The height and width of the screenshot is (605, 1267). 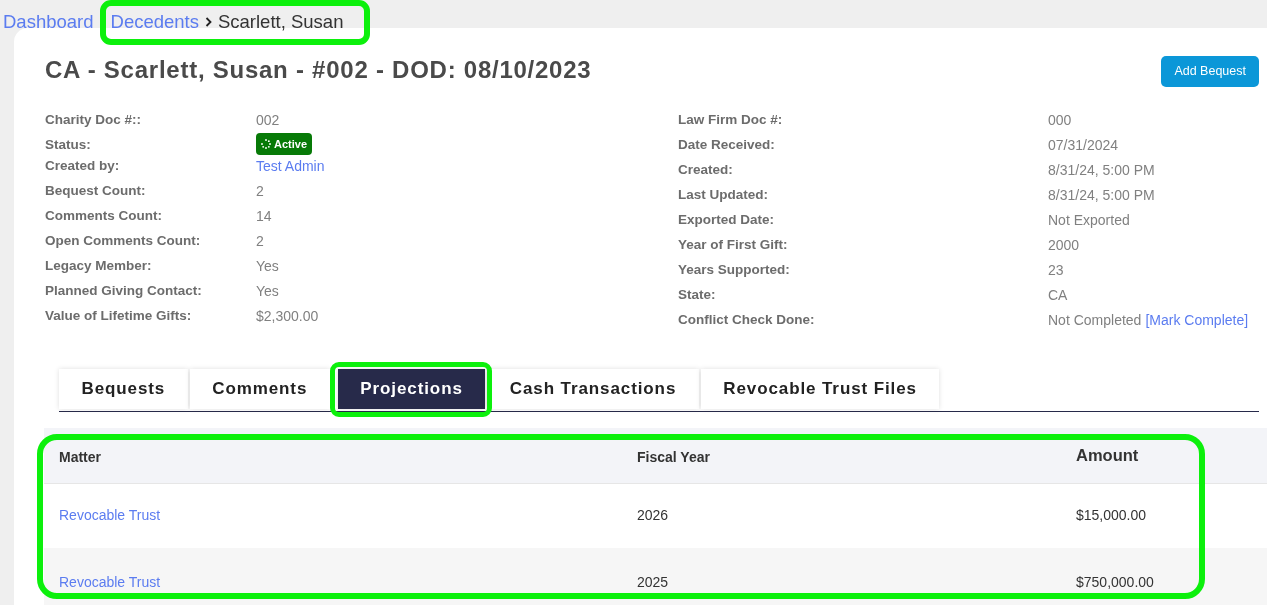 What do you see at coordinates (730, 120) in the screenshot?
I see `detail-label: Law Firm Doc #:` at bounding box center [730, 120].